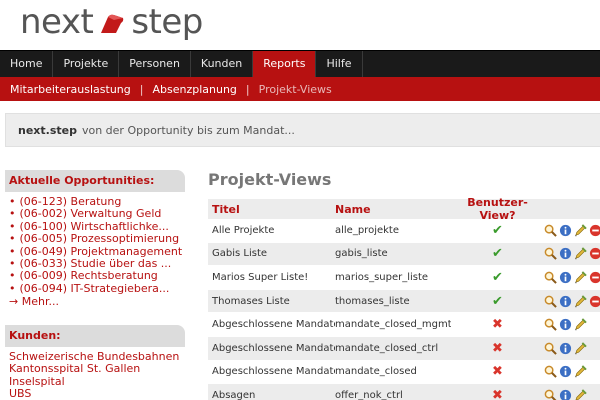 This screenshot has width=600, height=400. Describe the element at coordinates (97, 382) in the screenshot. I see `kunde-item: Inselspital` at that location.